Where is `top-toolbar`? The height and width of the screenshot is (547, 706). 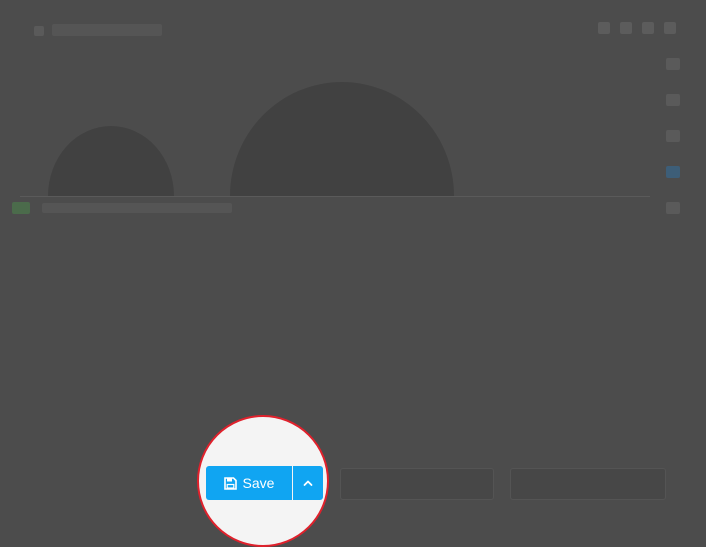
top-toolbar is located at coordinates (637, 28).